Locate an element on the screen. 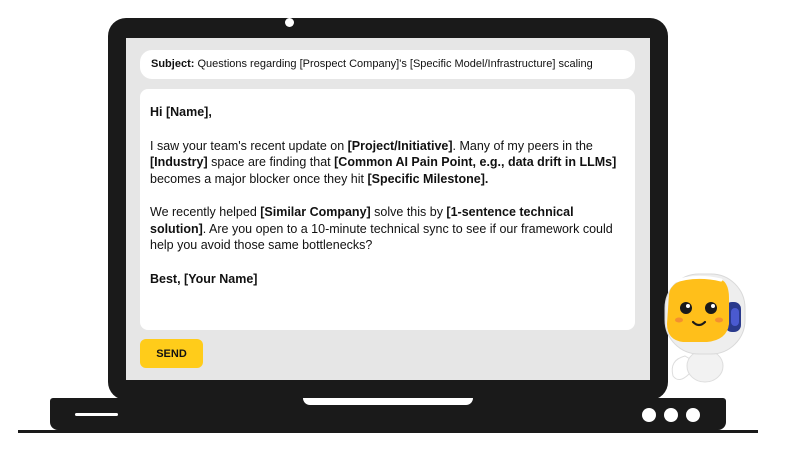 Image resolution: width=800 pixels, height=450 pixels. p1-text-1: I saw your team's recent update on is located at coordinates (249, 145).